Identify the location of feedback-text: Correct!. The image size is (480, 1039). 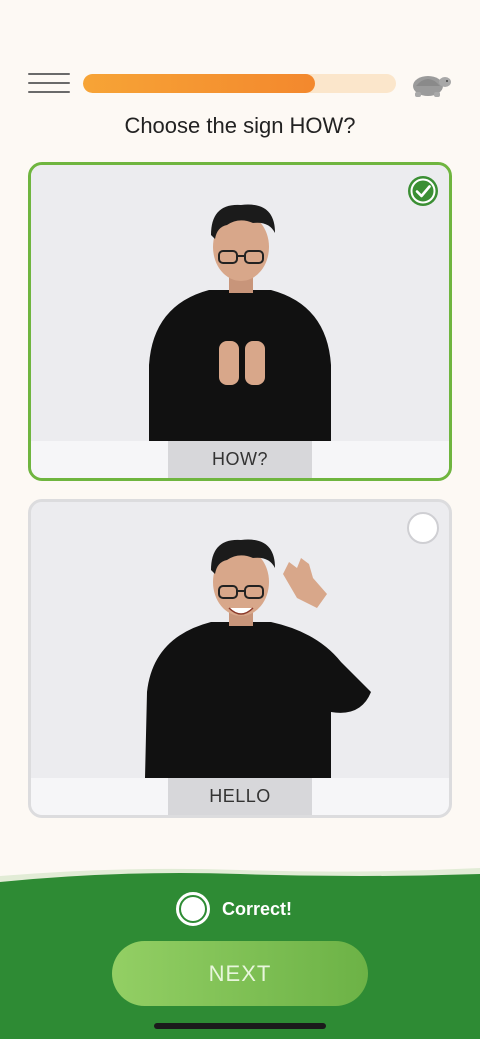
(257, 908).